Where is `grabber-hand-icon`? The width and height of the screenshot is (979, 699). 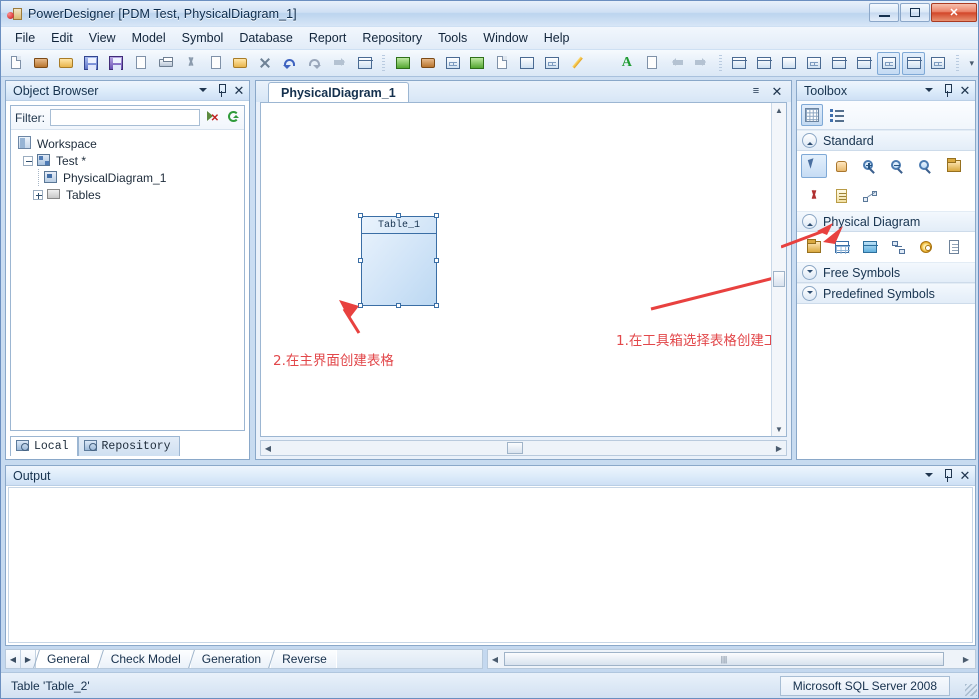
grabber-hand-icon is located at coordinates (842, 166).